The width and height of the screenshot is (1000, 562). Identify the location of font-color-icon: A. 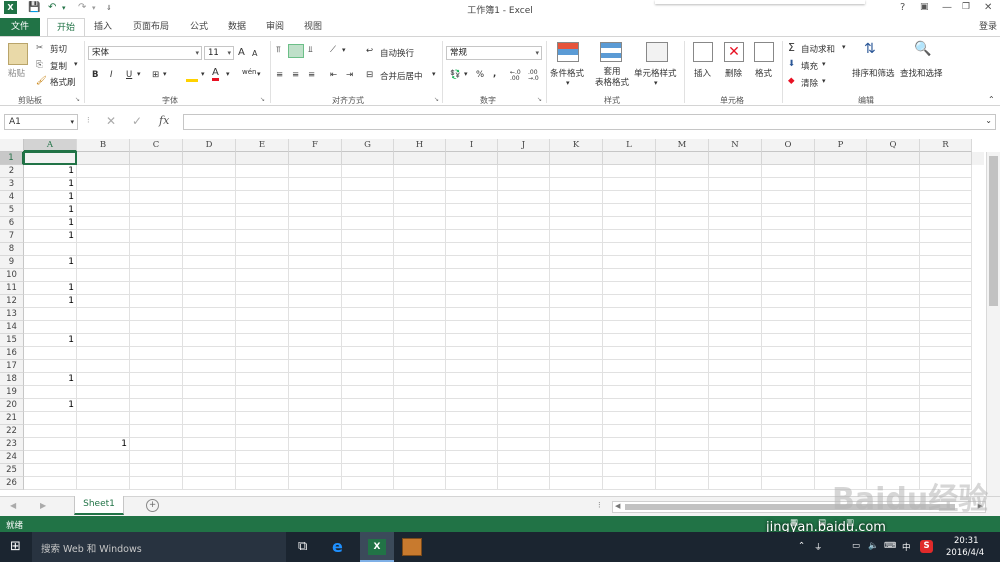
(215, 74).